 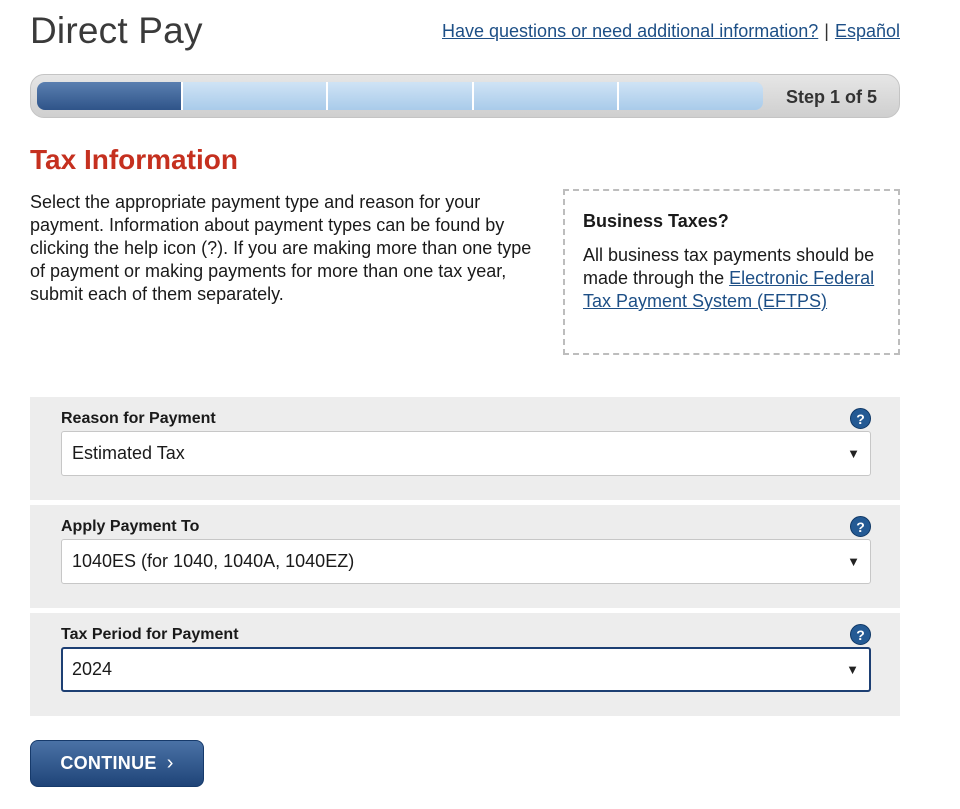 I want to click on reason-label: Reason for Payment, so click(x=138, y=418).